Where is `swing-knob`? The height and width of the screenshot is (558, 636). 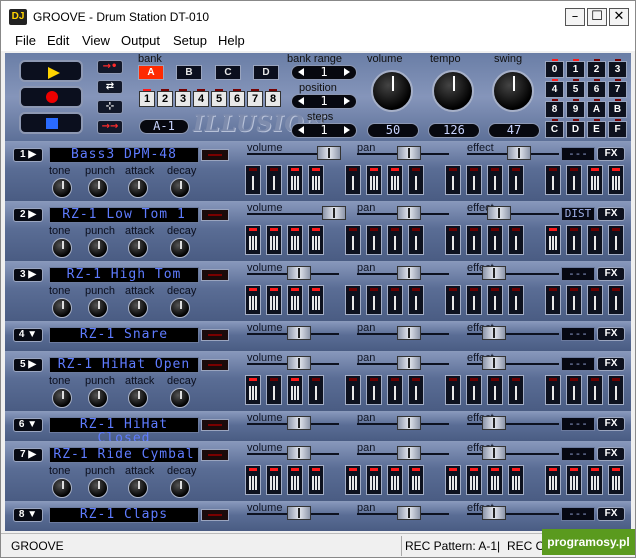
swing-knob is located at coordinates (513, 91).